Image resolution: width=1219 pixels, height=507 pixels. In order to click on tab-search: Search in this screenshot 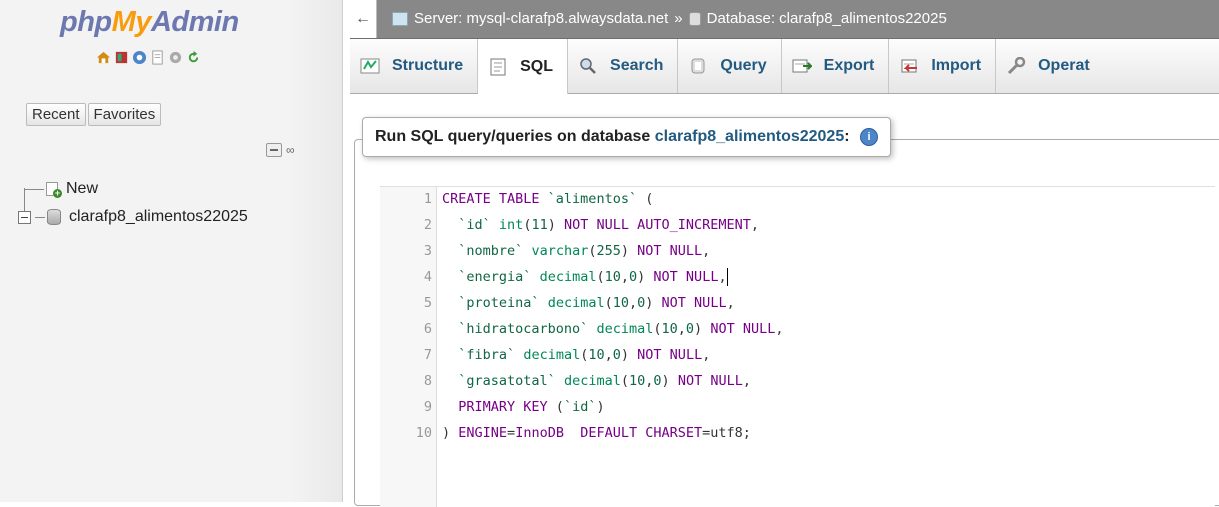, I will do `click(623, 66)`.